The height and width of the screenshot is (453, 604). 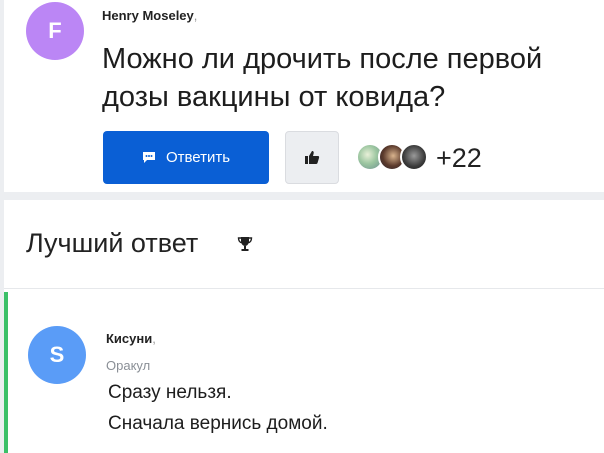 I want to click on author-name: Henry Moseley, so click(x=148, y=15).